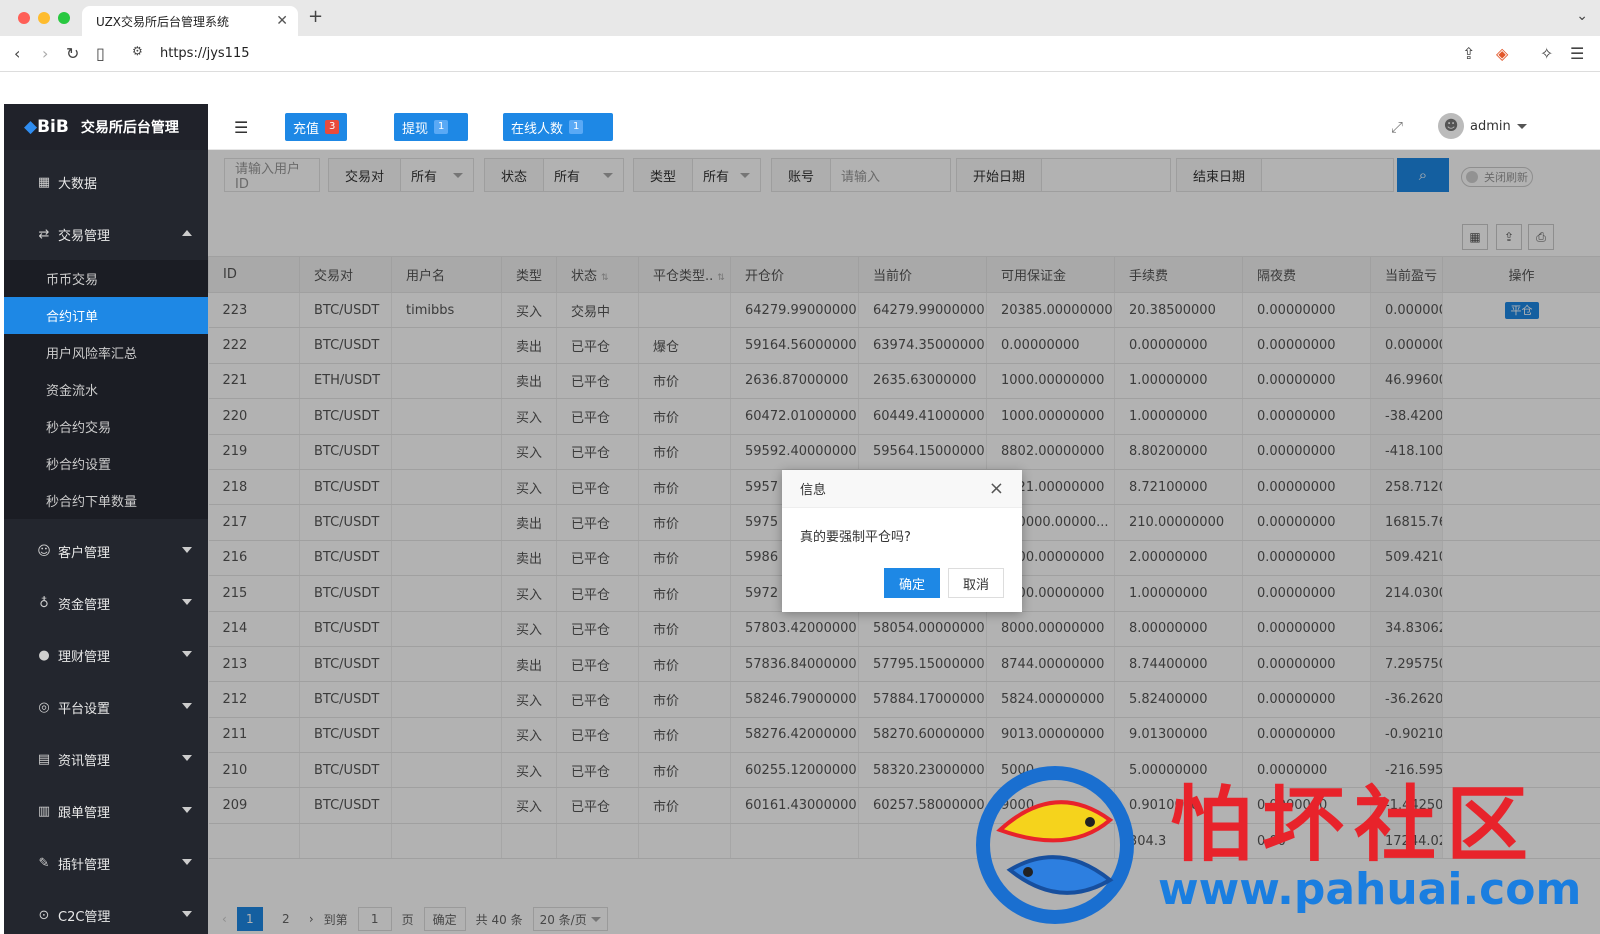 Image resolution: width=1600 pixels, height=934 pixels. What do you see at coordinates (975, 583) in the screenshot?
I see `cancel-button: 取消` at bounding box center [975, 583].